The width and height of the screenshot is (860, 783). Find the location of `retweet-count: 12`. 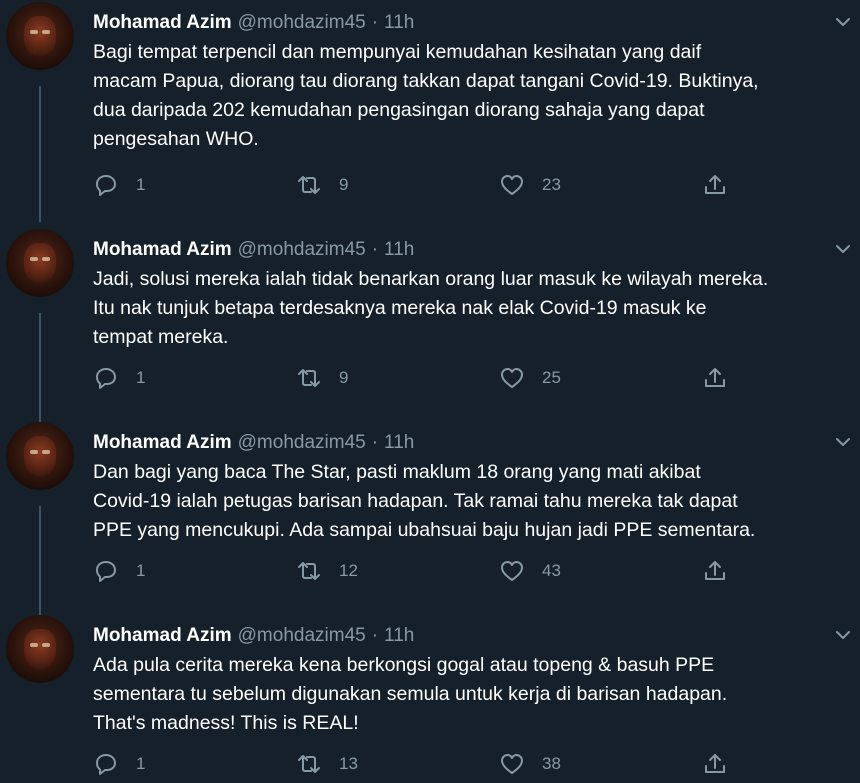

retweet-count: 12 is located at coordinates (348, 570).